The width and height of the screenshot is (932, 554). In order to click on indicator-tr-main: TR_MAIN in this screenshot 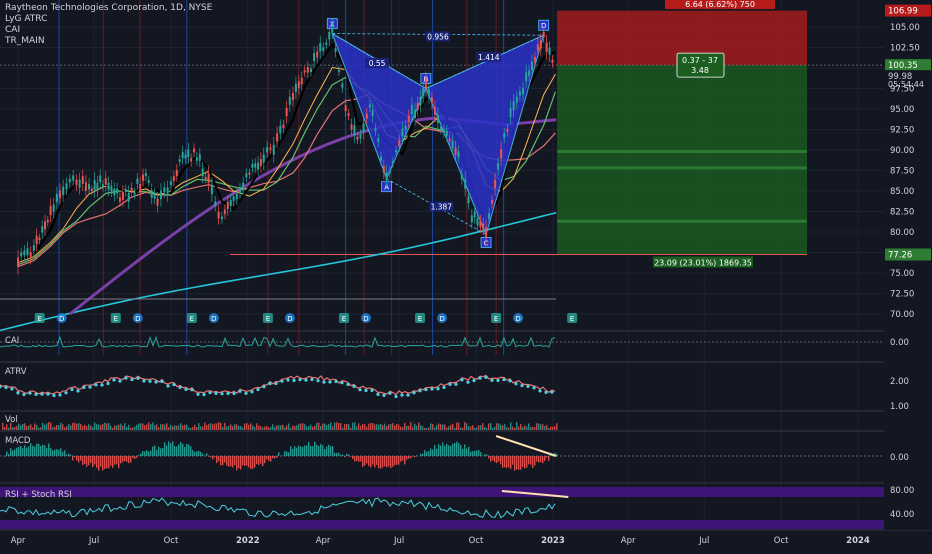, I will do `click(108, 41)`.